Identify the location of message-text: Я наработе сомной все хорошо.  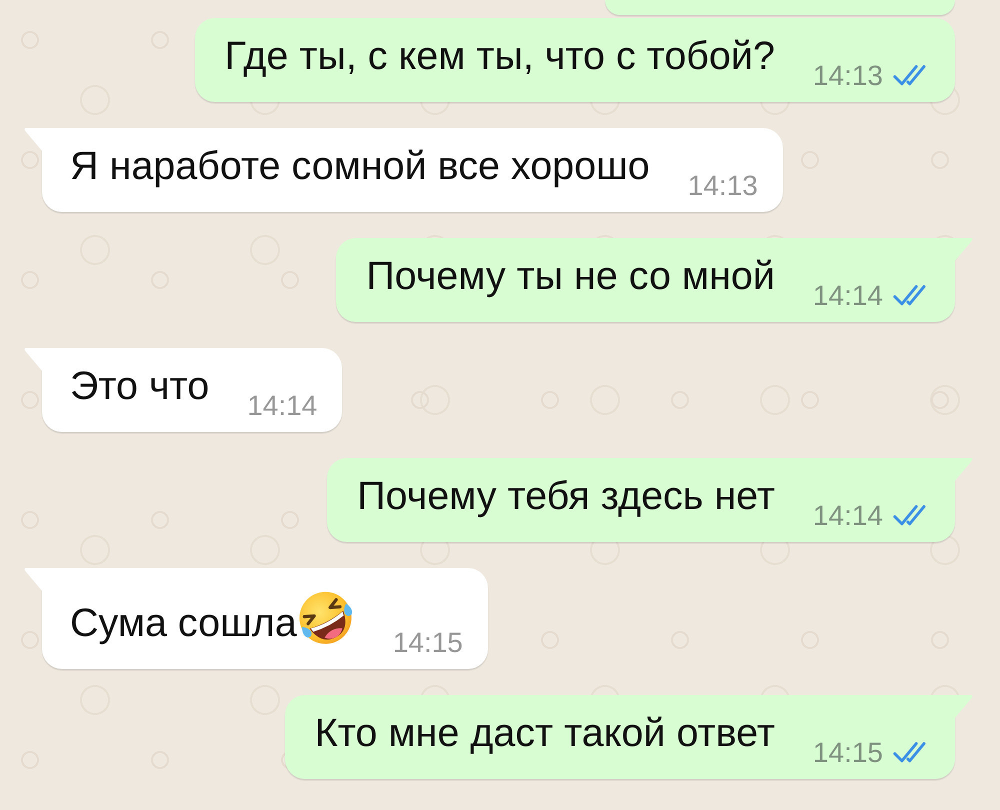
(360, 166).